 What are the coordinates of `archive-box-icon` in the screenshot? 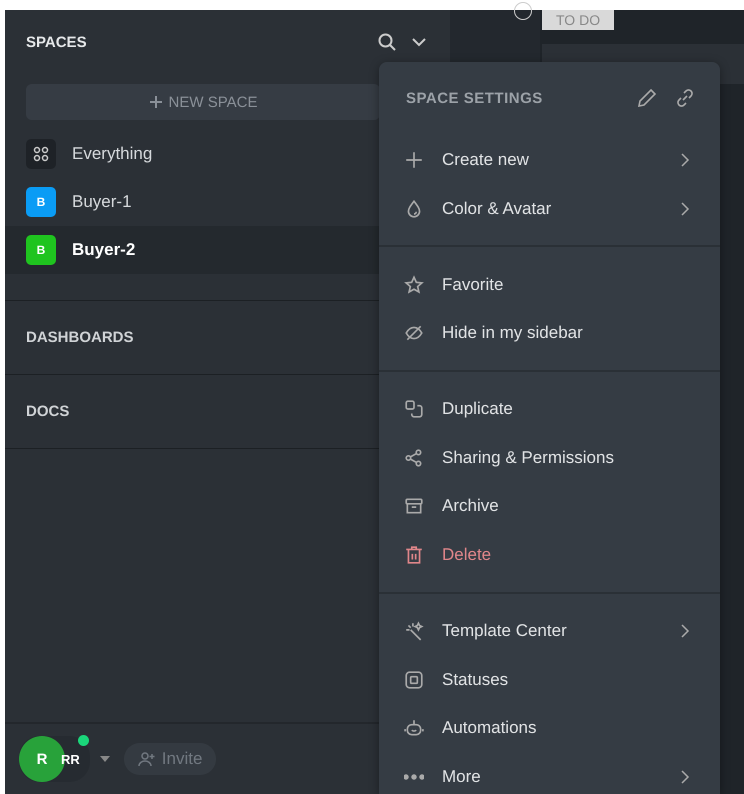 It's located at (414, 506).